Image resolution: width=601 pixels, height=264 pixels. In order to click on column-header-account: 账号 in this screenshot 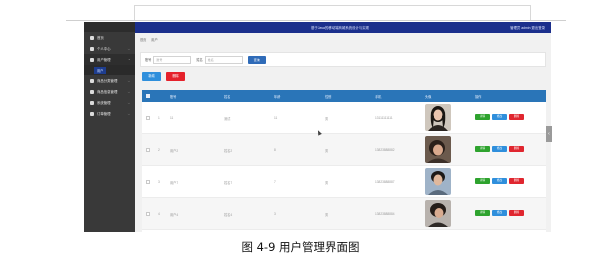, I will do `click(173, 97)`.